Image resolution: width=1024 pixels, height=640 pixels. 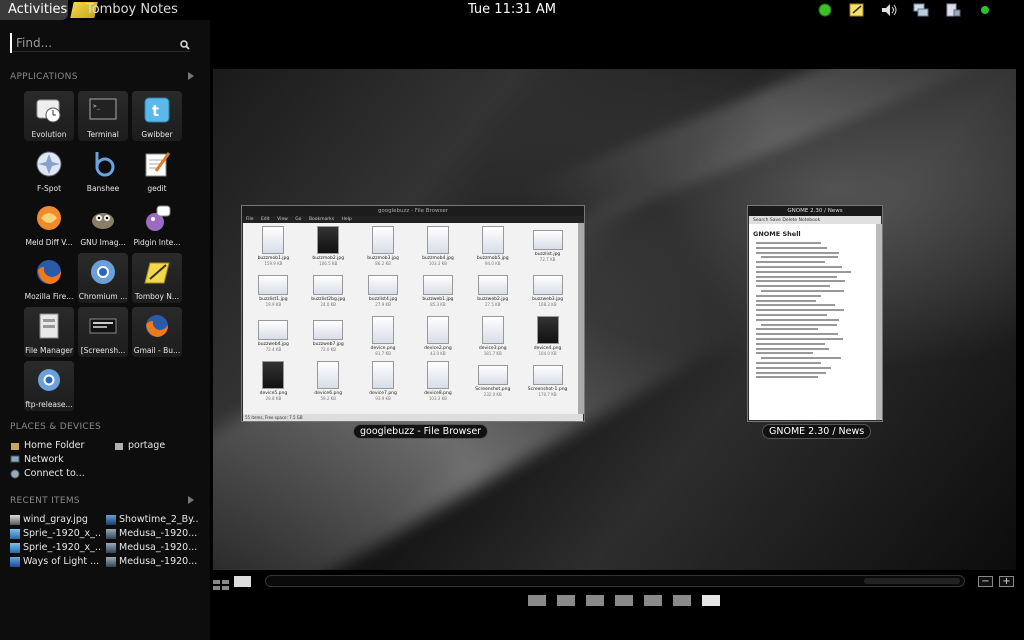 I want to click on file-item: device6.png 59.2 KB, so click(x=328, y=383).